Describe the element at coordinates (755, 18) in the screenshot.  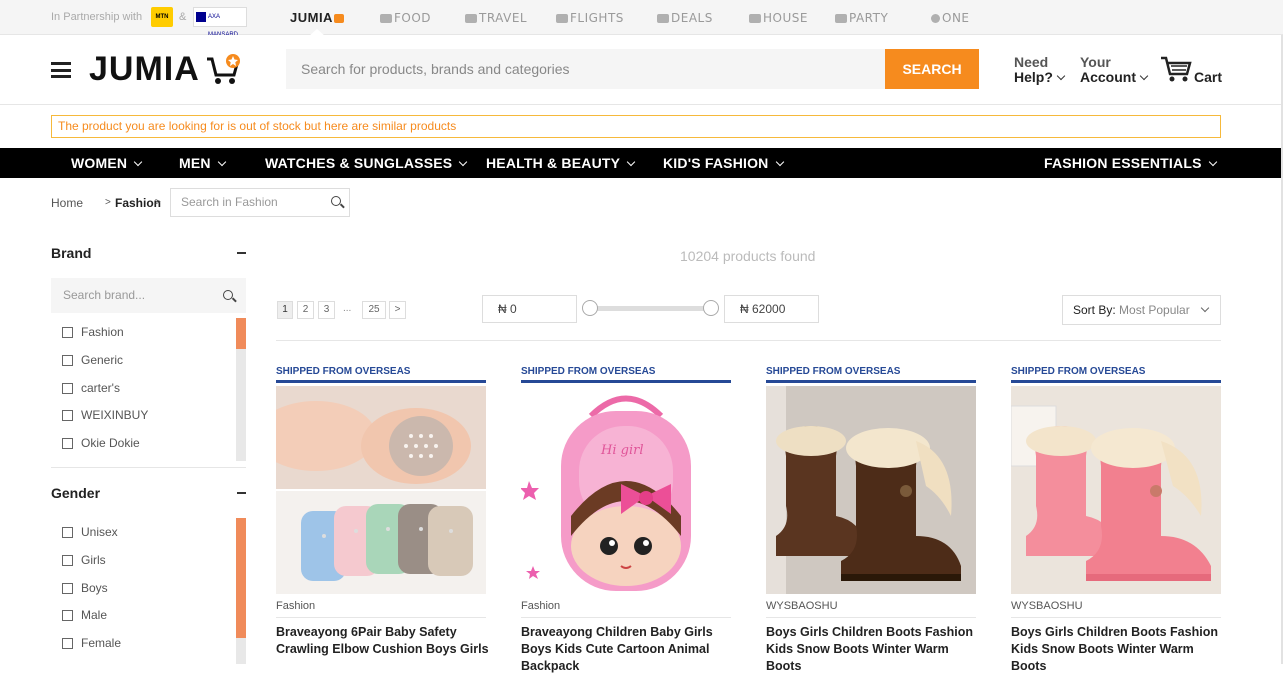
I see `house-icon` at that location.